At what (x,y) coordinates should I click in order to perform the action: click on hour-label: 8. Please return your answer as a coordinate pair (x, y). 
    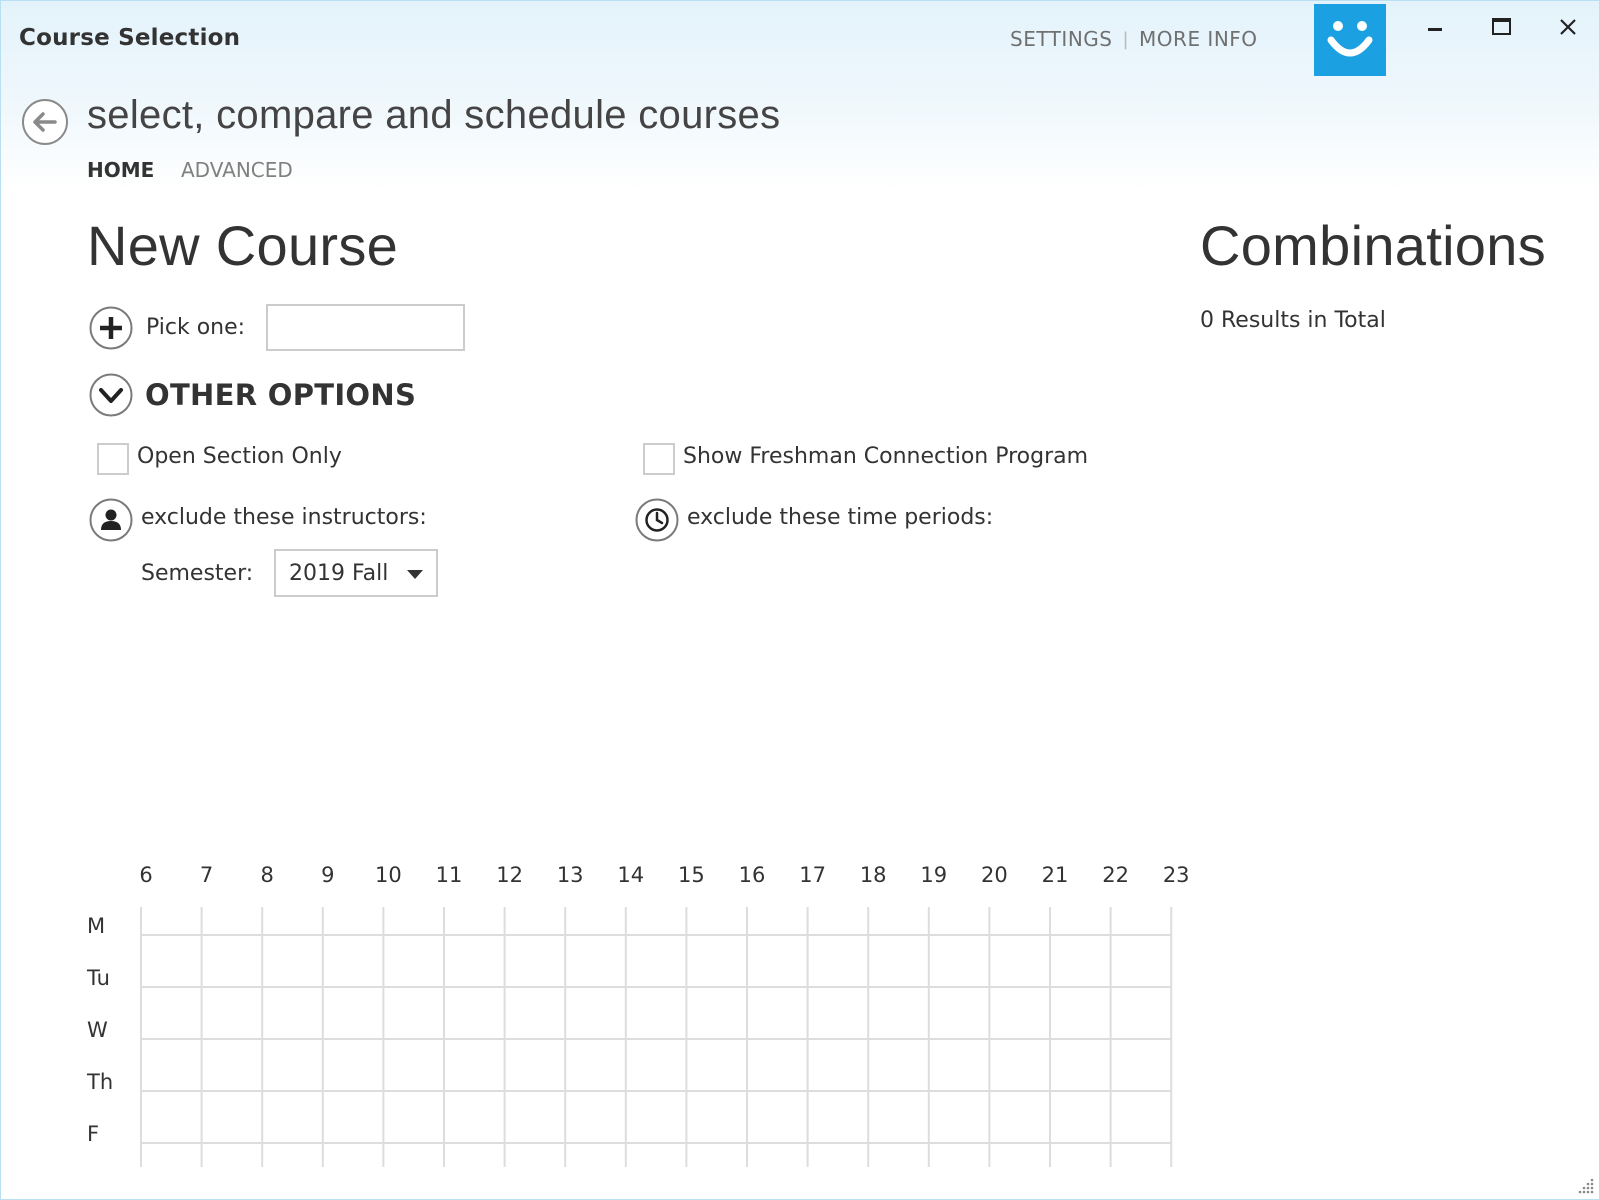
    Looking at the image, I should click on (267, 875).